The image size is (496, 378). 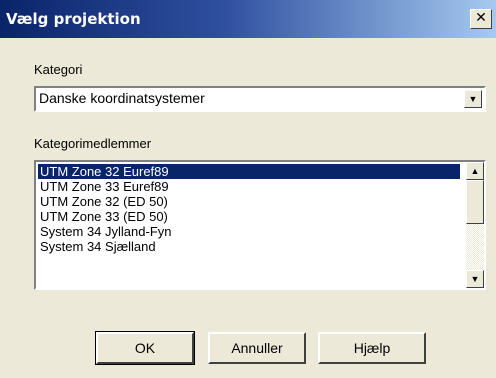 I want to click on close-button: ✕, so click(x=481, y=19).